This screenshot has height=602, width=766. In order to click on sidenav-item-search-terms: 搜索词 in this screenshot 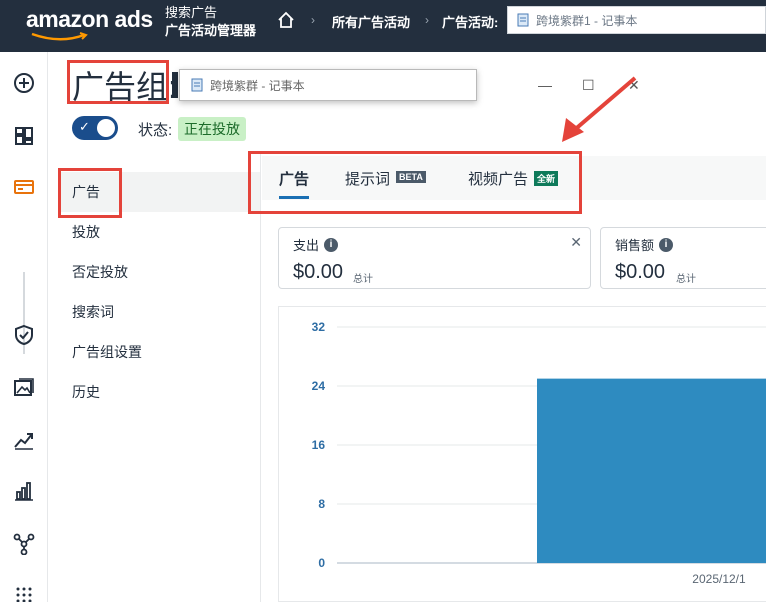, I will do `click(159, 312)`.